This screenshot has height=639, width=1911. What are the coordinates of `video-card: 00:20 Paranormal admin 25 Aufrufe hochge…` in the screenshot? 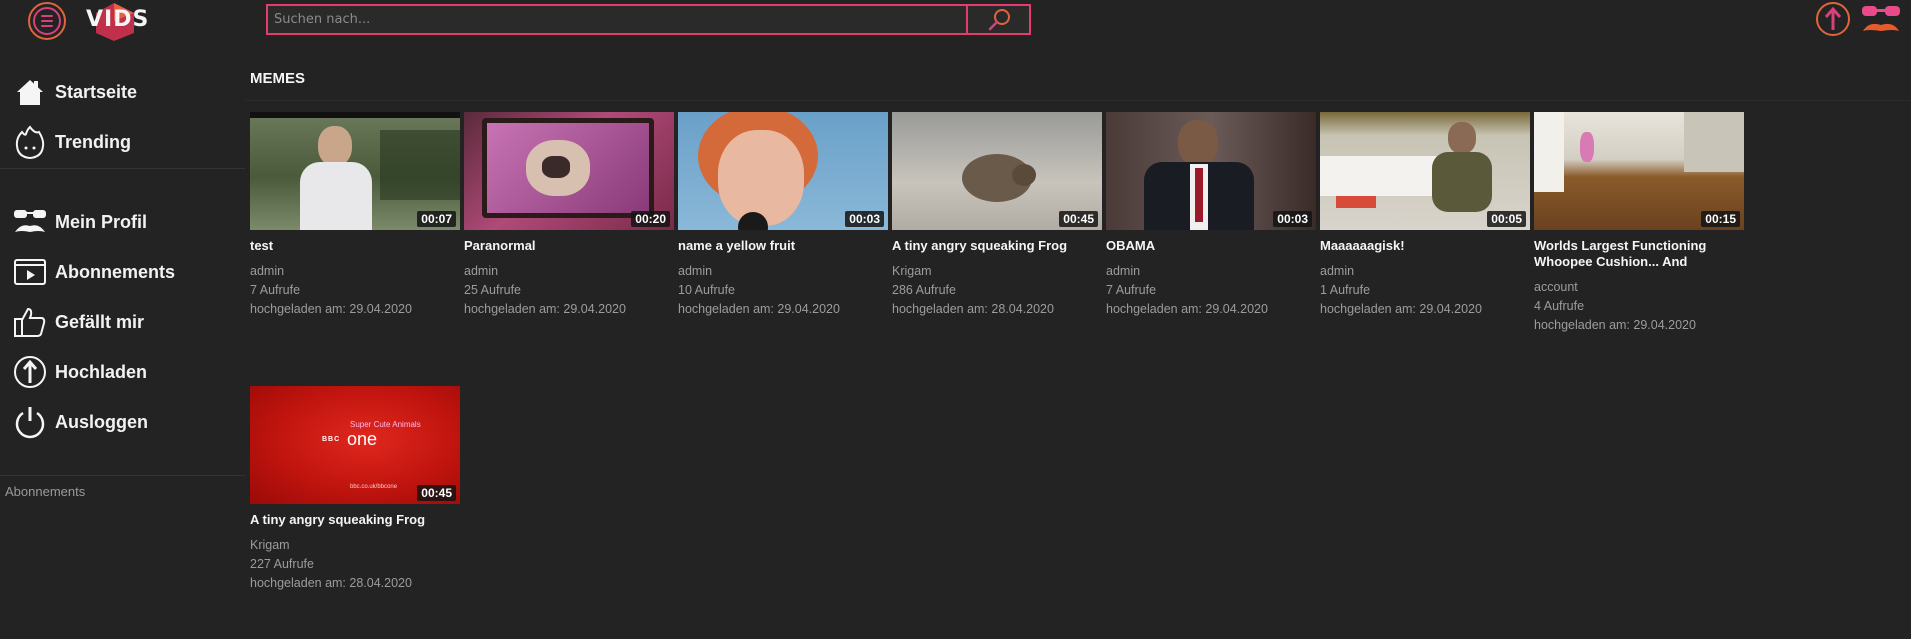 It's located at (569, 215).